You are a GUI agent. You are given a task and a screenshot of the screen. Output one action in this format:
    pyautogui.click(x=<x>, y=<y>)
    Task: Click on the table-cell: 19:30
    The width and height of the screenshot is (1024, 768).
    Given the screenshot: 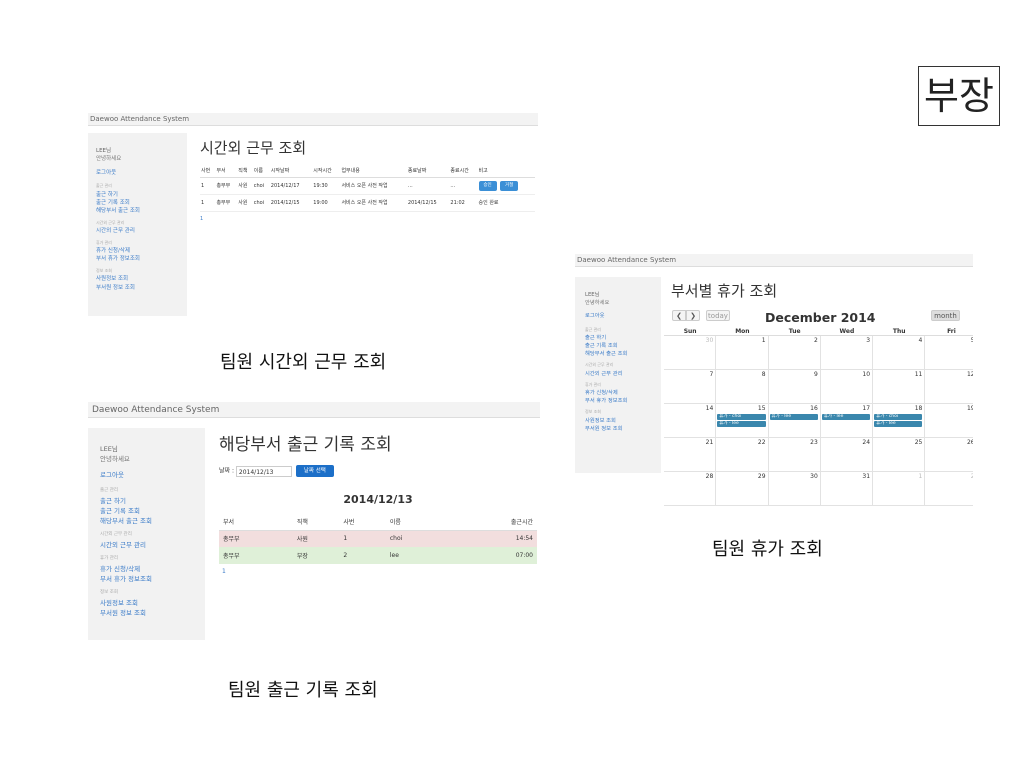 What is the action you would take?
    pyautogui.click(x=320, y=185)
    